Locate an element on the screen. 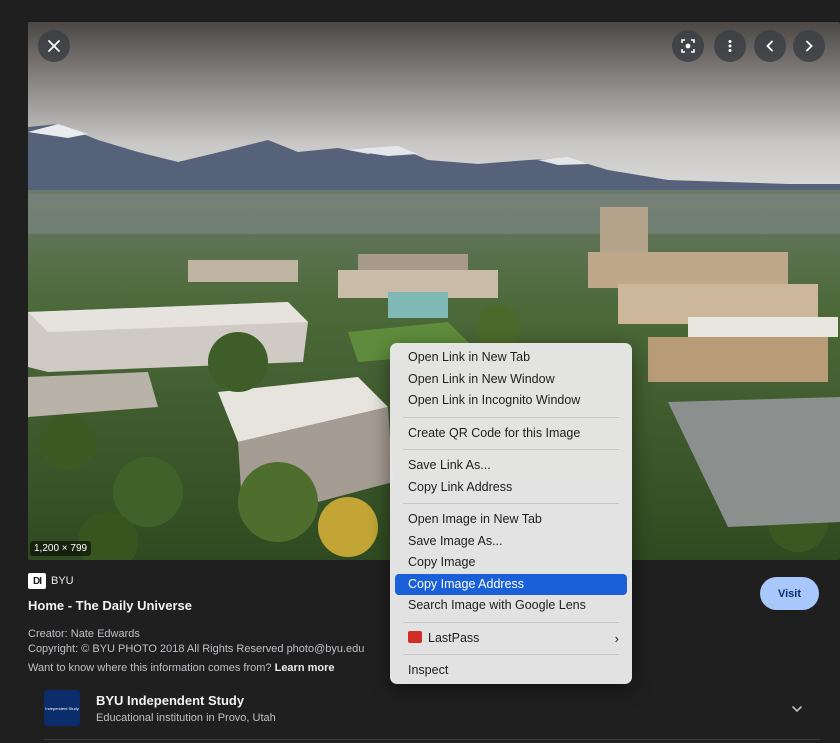 The width and height of the screenshot is (840, 743). entity-subtitle: Educational institution in Provo, Utah is located at coordinates (186, 717).